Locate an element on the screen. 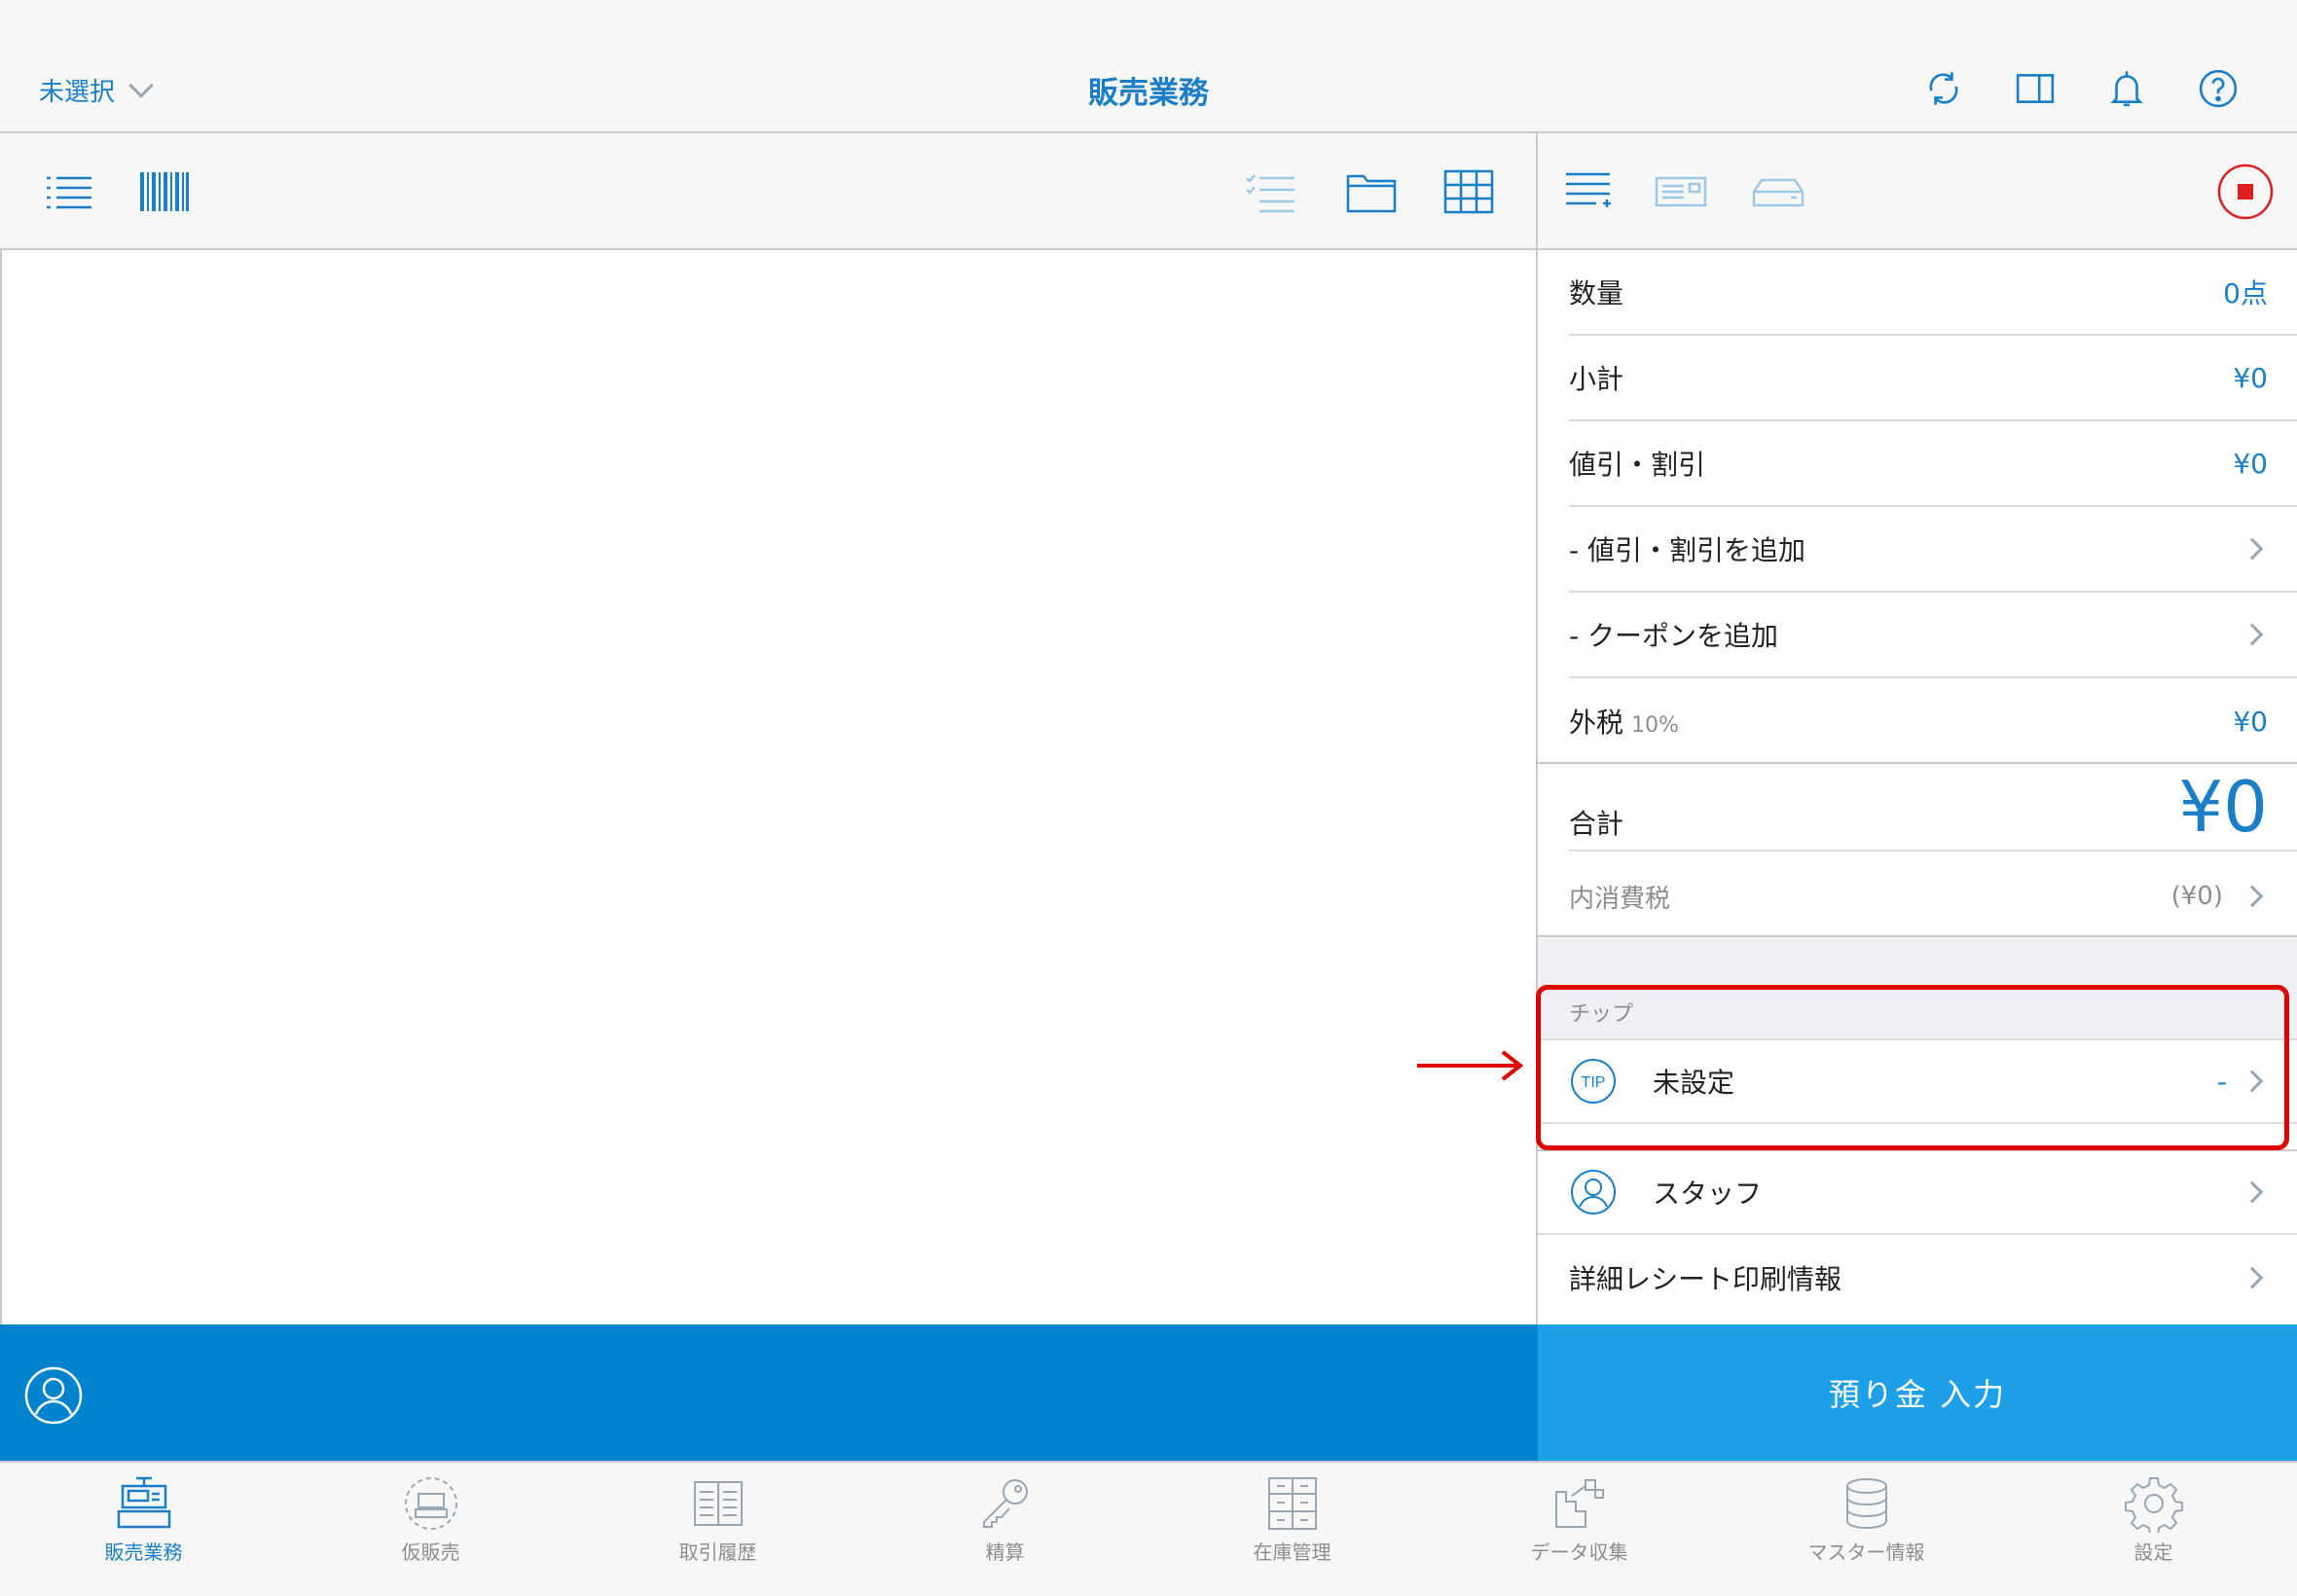 The height and width of the screenshot is (1596, 2297). drawer-icon is located at coordinates (1778, 191).